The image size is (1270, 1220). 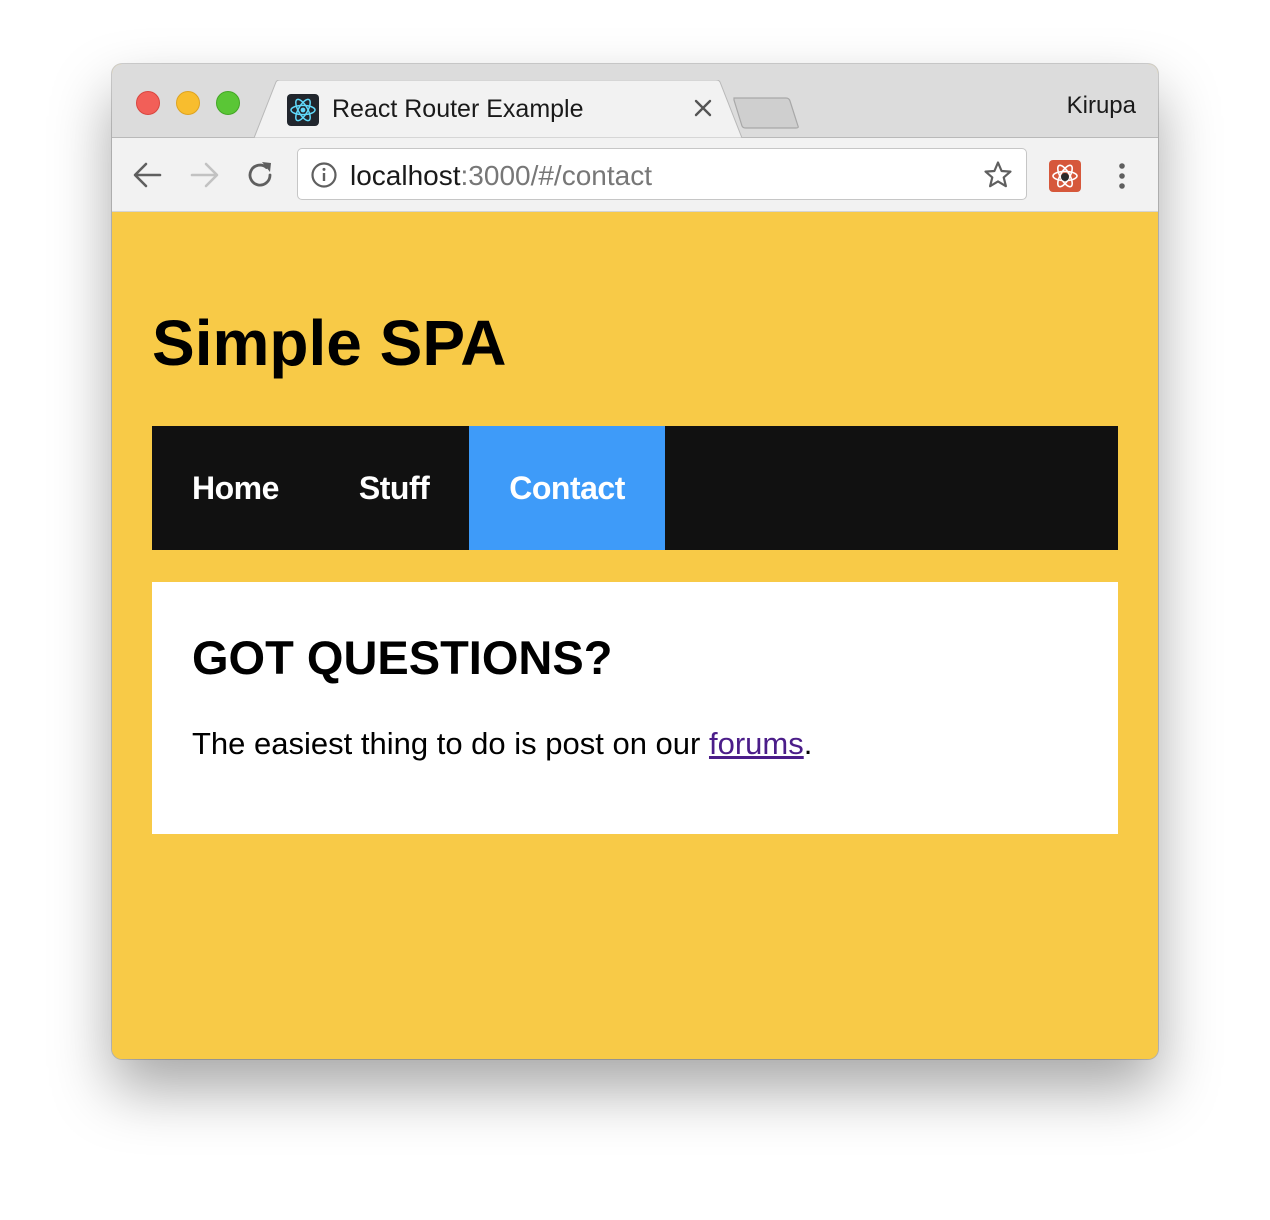 I want to click on browser-toolbar: localhost:3000/#/contact, so click(x=635, y=175).